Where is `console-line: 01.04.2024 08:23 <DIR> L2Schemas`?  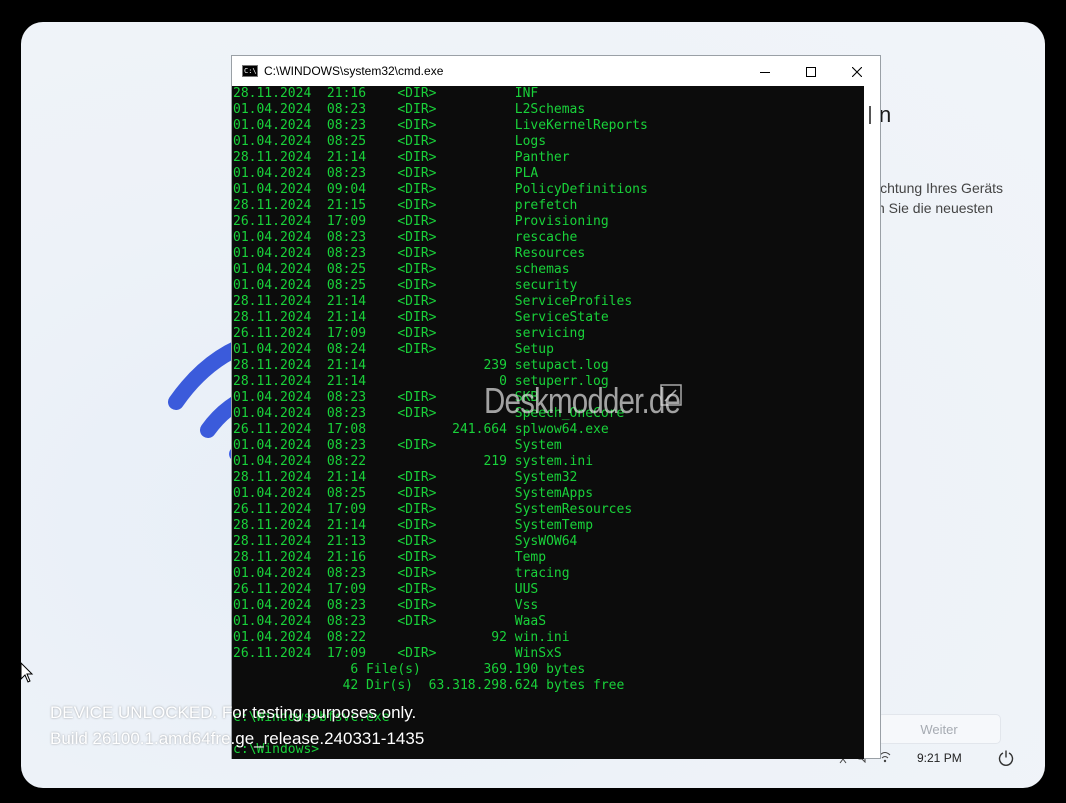 console-line: 01.04.2024 08:23 <DIR> L2Schemas is located at coordinates (409, 109).